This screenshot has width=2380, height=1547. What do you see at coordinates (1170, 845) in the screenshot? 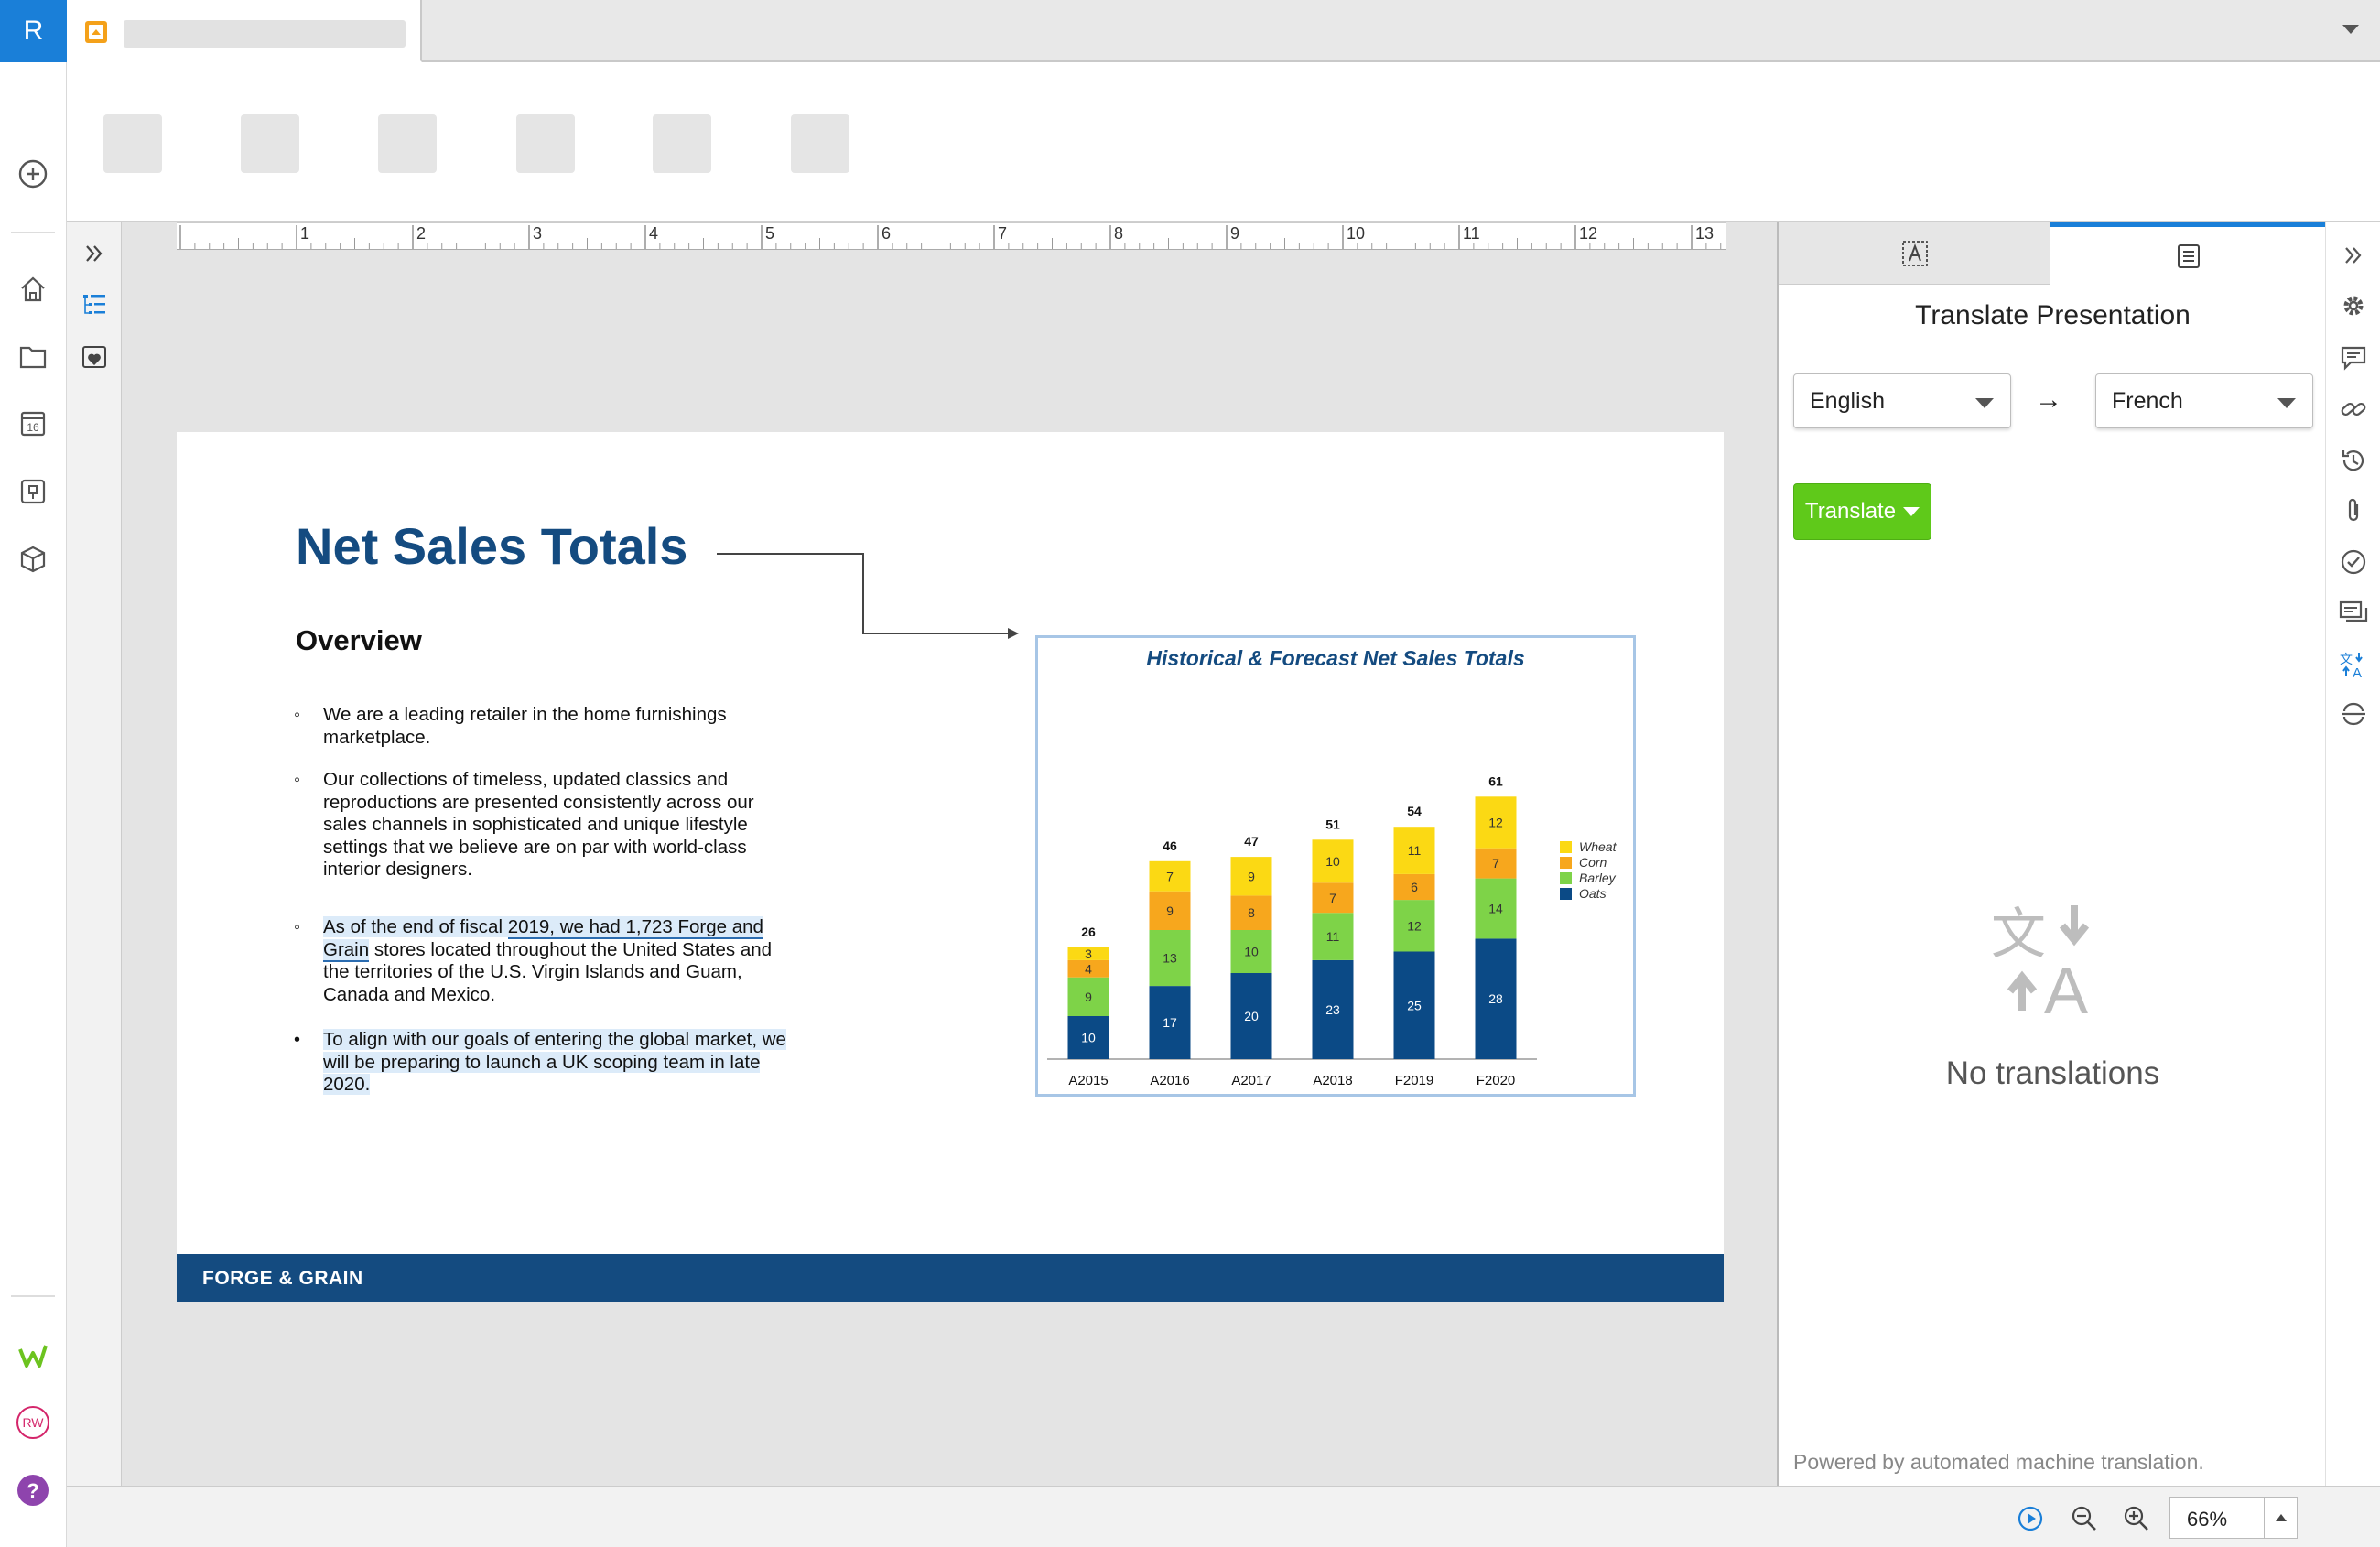
I see `bar-total-label: 46` at bounding box center [1170, 845].